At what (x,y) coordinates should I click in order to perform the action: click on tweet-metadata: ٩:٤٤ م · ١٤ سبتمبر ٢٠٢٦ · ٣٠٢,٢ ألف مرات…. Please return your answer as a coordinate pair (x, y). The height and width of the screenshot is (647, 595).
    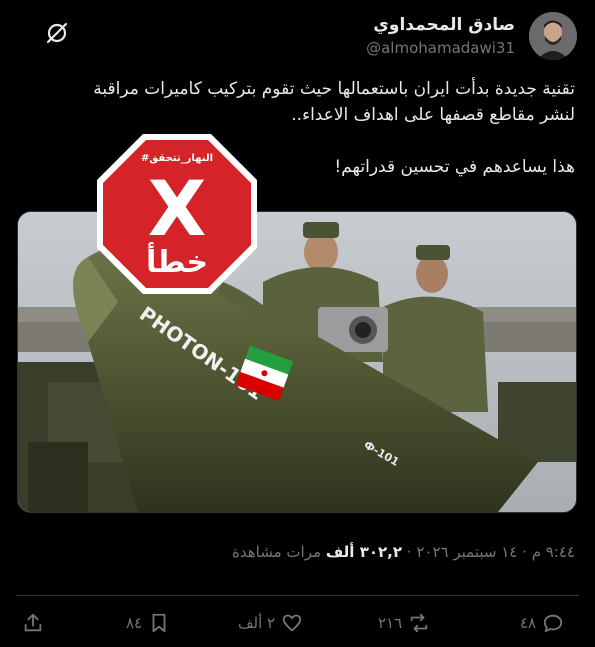
    Looking at the image, I should click on (295, 552).